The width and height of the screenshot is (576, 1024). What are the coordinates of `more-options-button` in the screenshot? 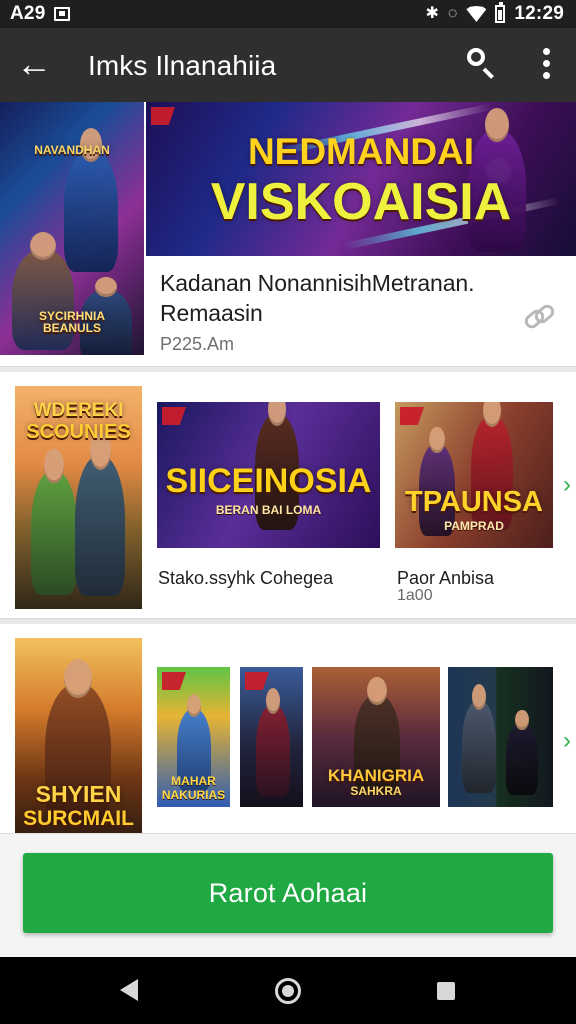 It's located at (546, 64).